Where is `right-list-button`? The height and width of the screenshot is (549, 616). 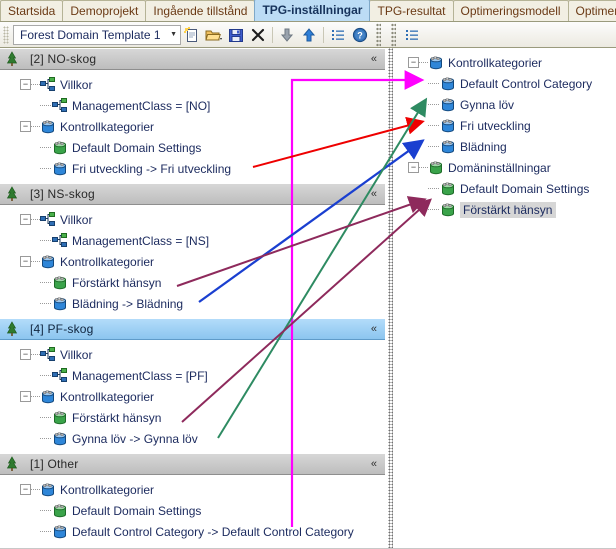 right-list-button is located at coordinates (412, 35).